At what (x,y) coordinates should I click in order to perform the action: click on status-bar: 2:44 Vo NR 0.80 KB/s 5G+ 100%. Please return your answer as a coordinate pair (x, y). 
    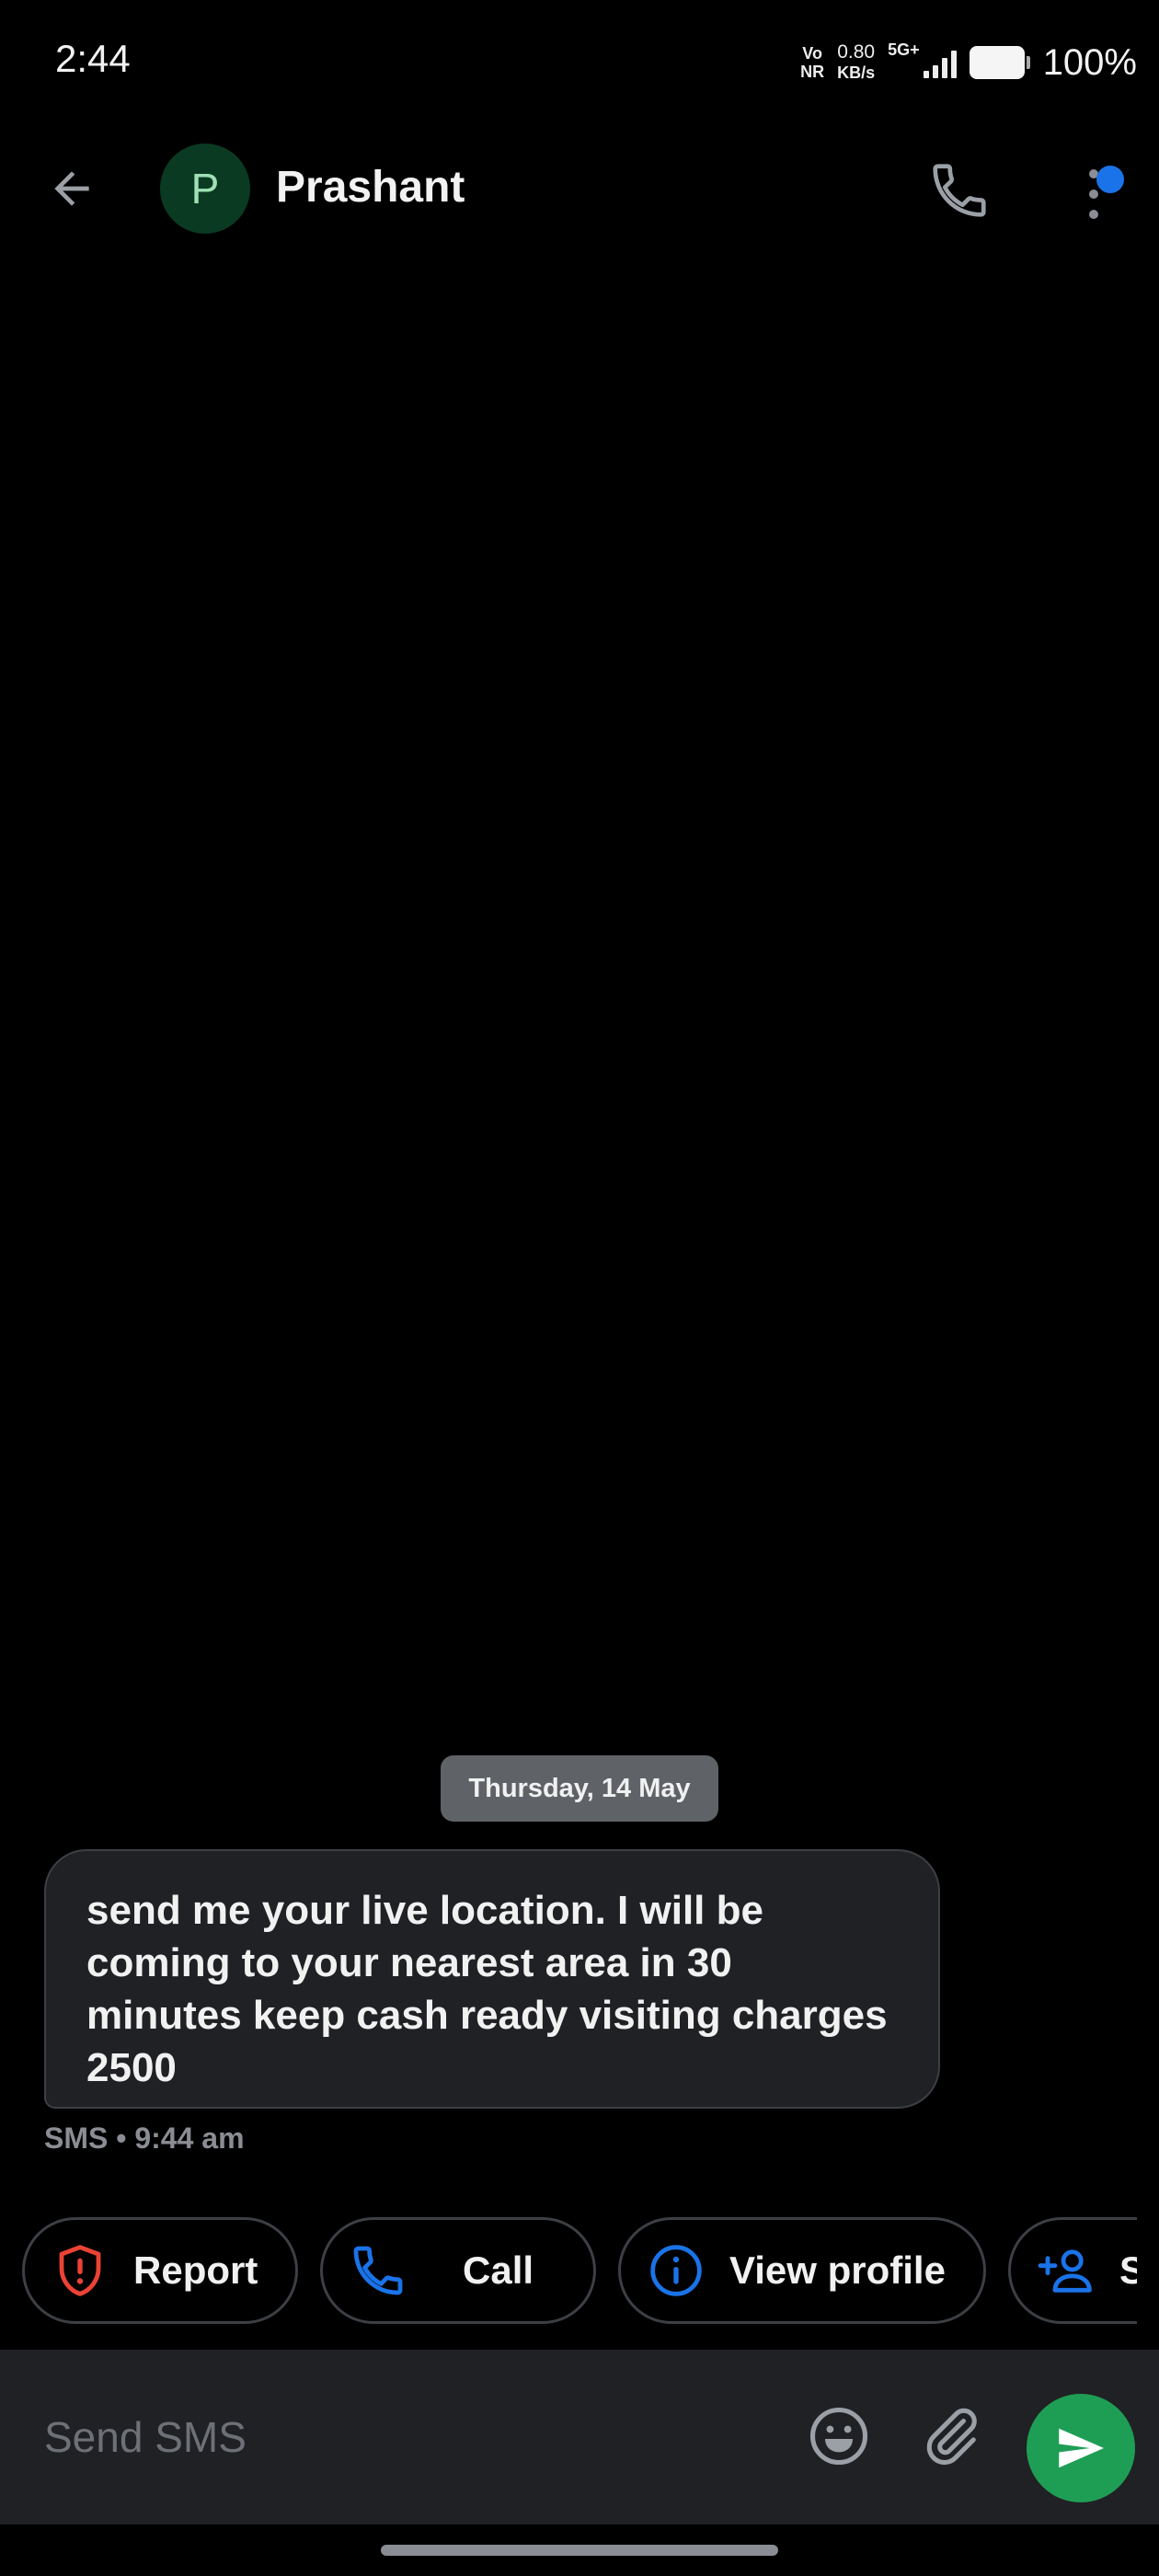
    Looking at the image, I should click on (579, 60).